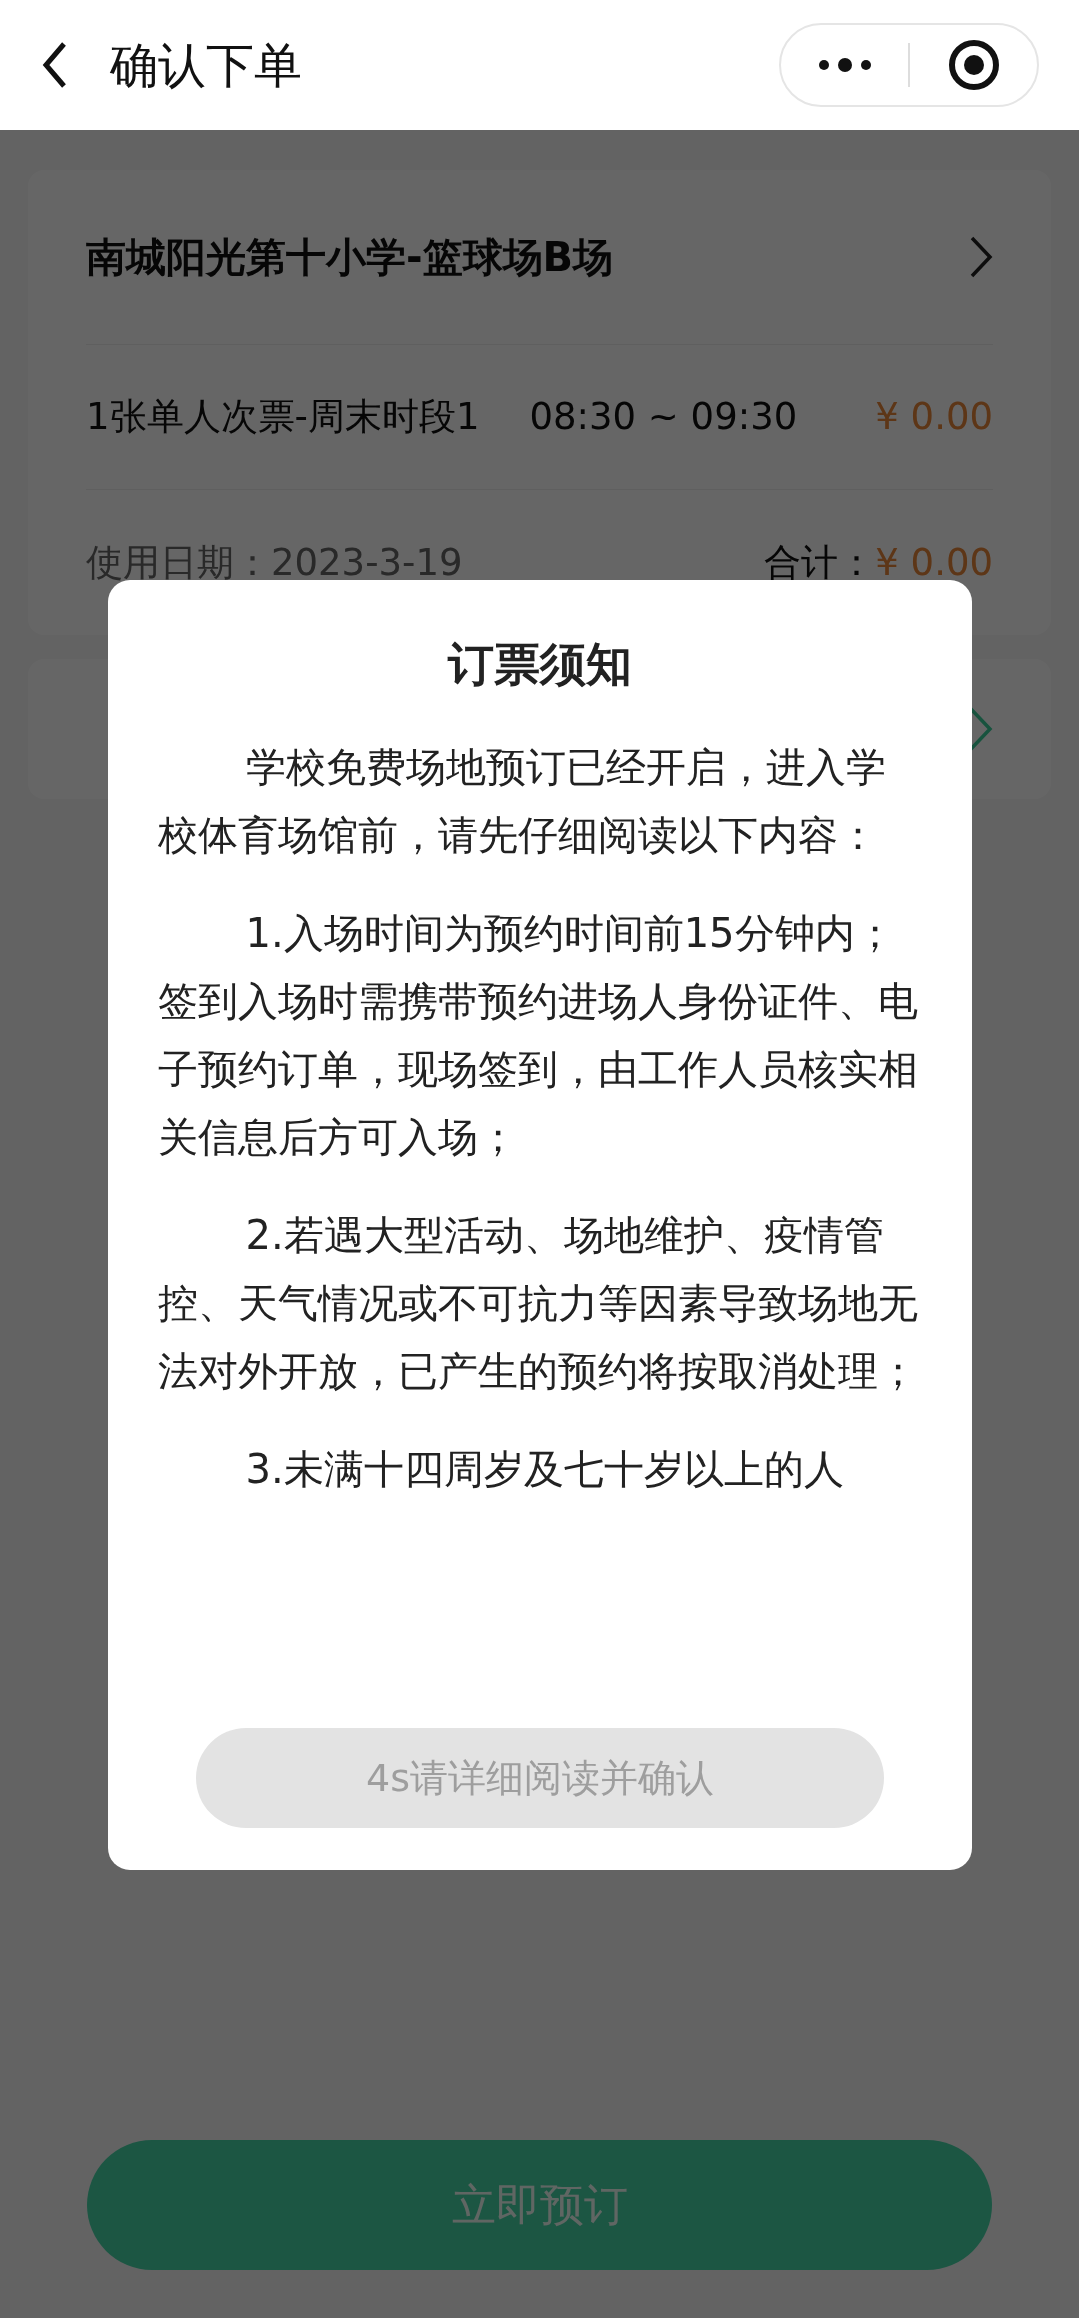 This screenshot has height=2318, width=1079. I want to click on more-icon, so click(844, 65).